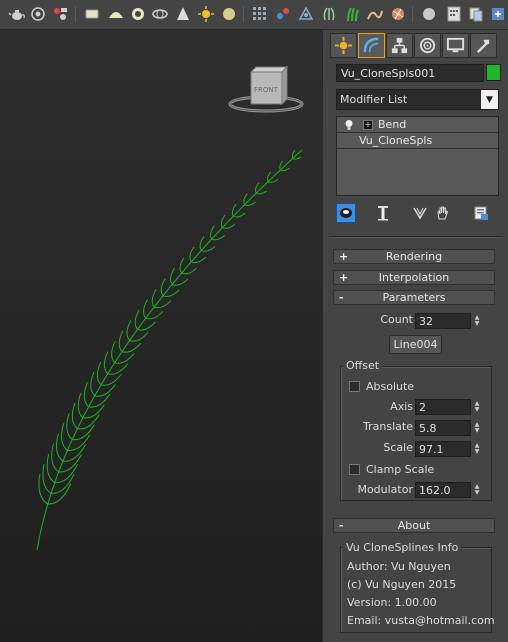  Describe the element at coordinates (388, 426) in the screenshot. I see `translate-label: Translate` at that location.